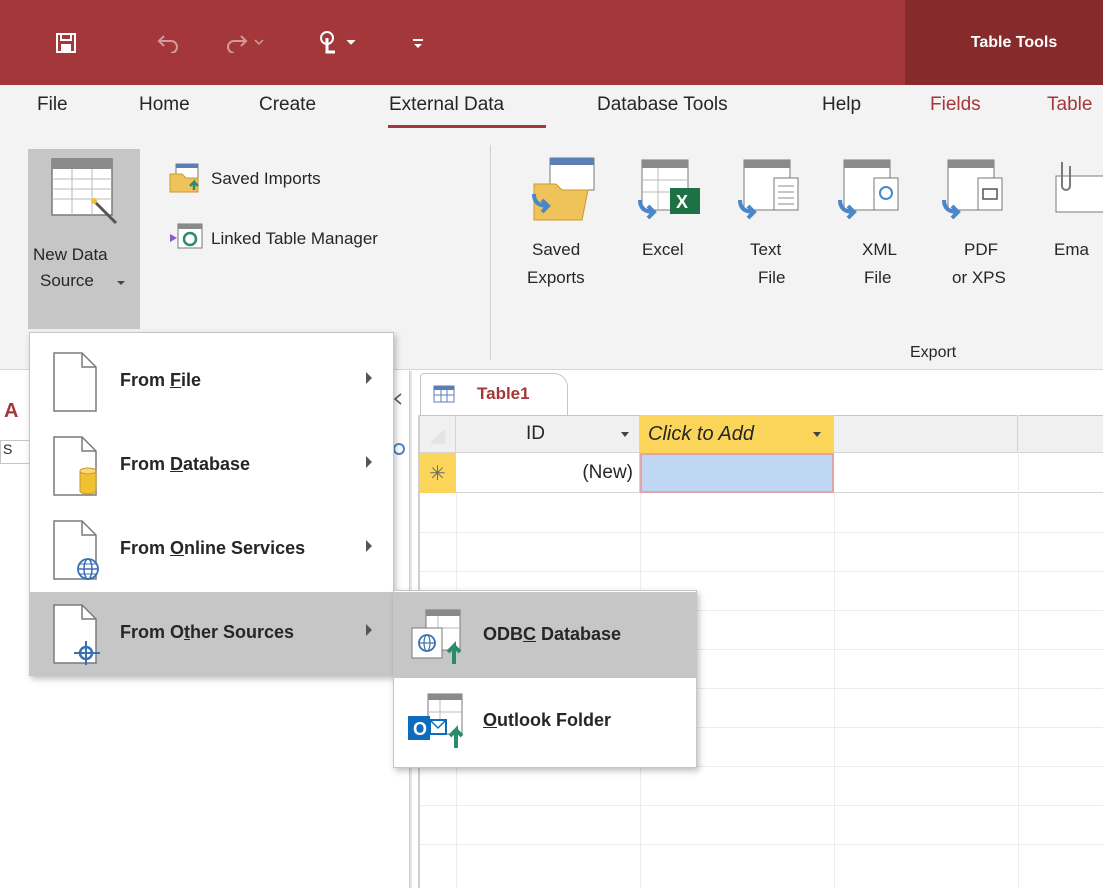 This screenshot has height=888, width=1103. I want to click on new-data-source-label-line2: Source, so click(67, 280).